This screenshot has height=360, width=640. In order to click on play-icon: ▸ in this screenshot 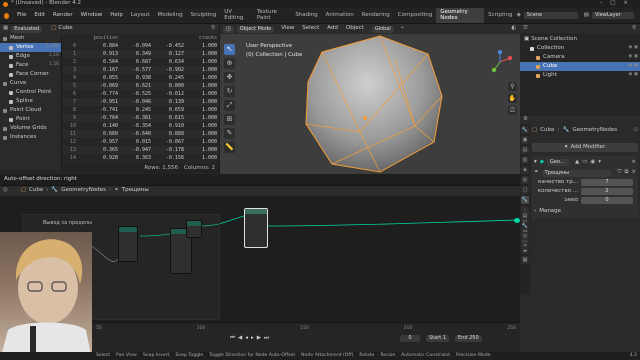, I will do `click(252, 338)`.